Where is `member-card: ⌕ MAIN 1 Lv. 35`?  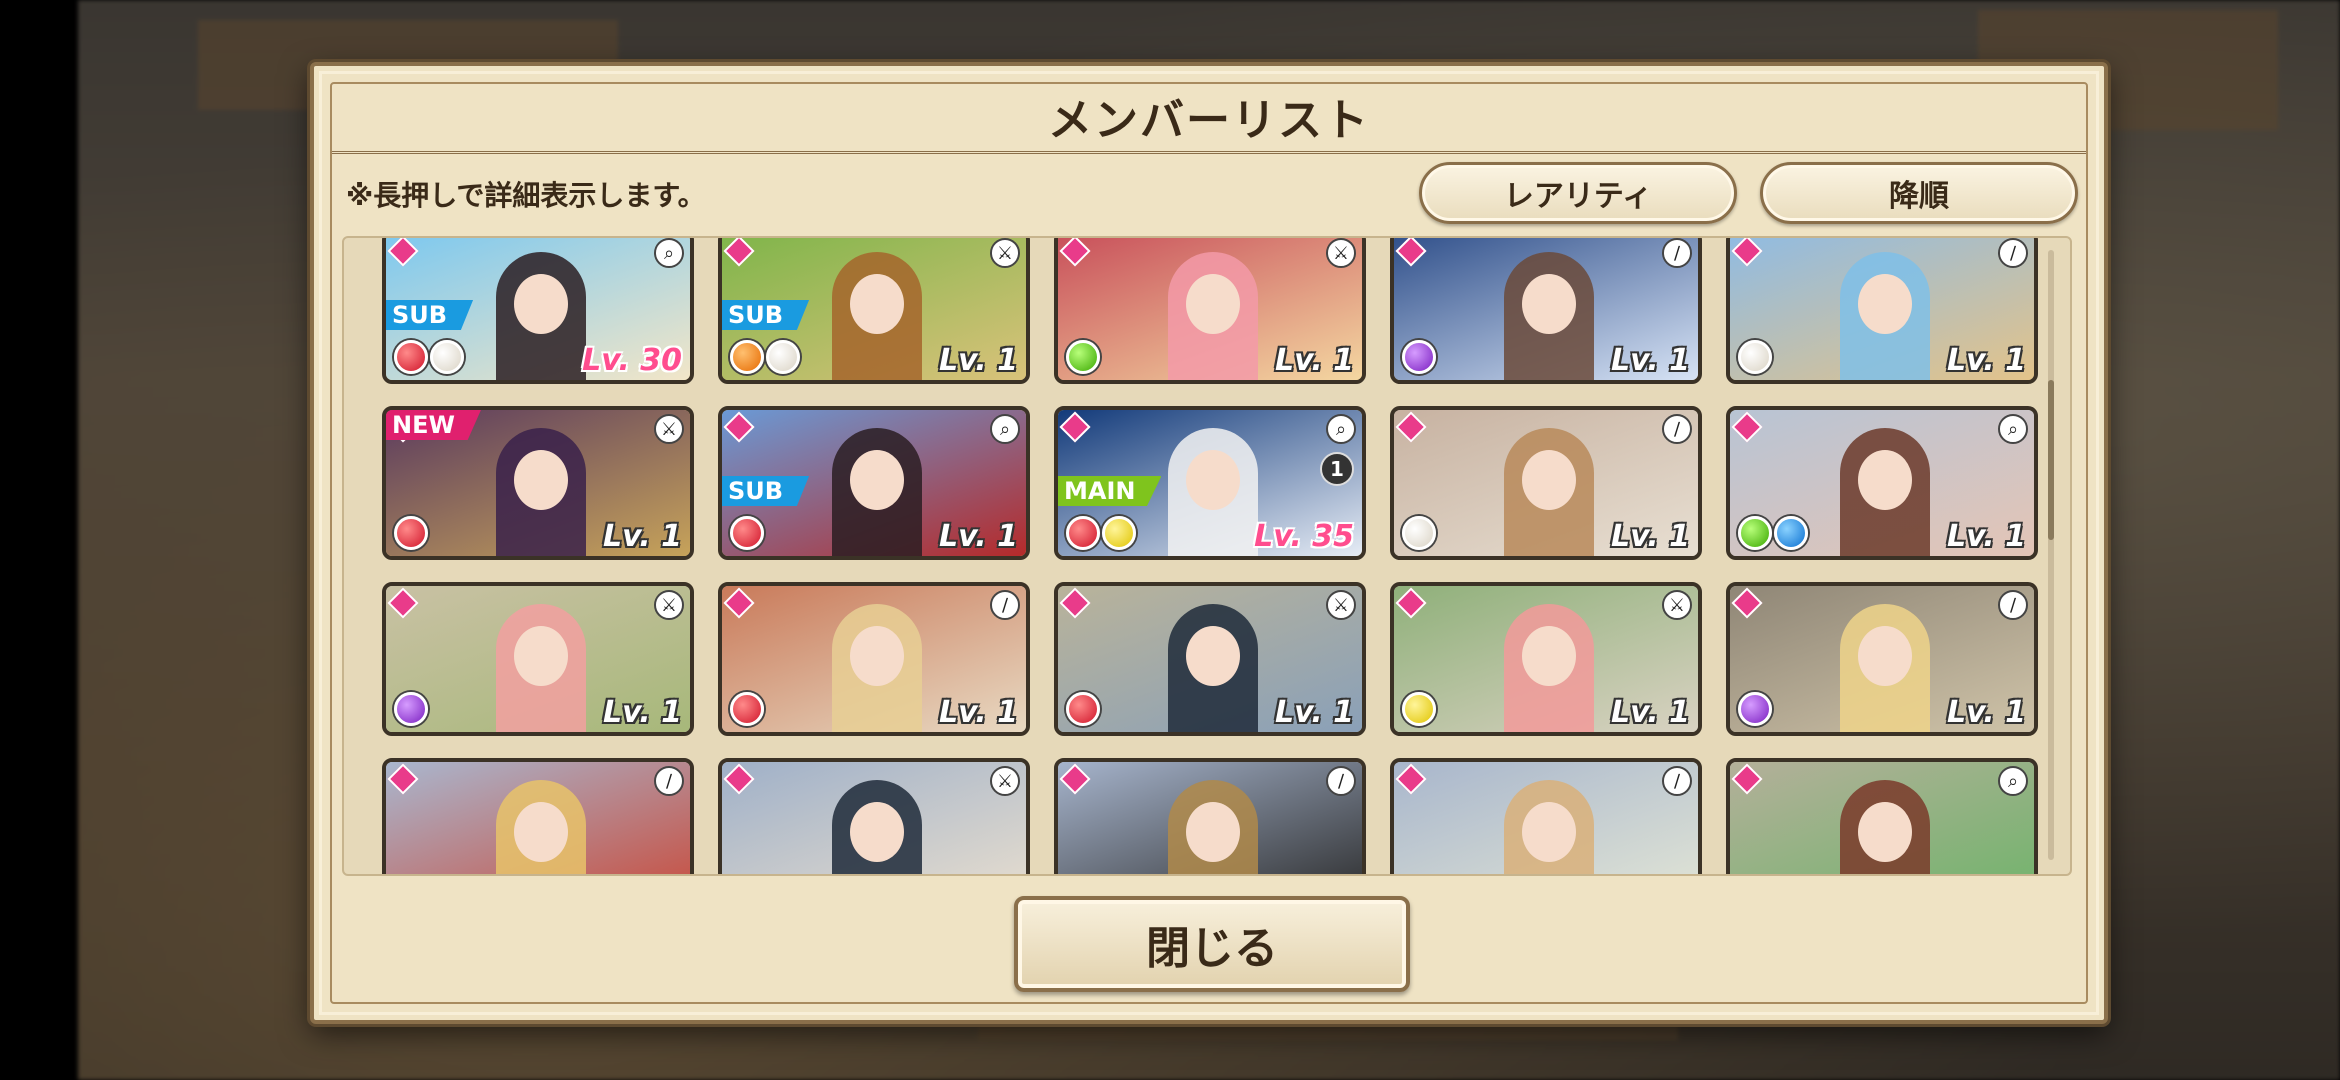
member-card: ⌕ MAIN 1 Lv. 35 is located at coordinates (1210, 483).